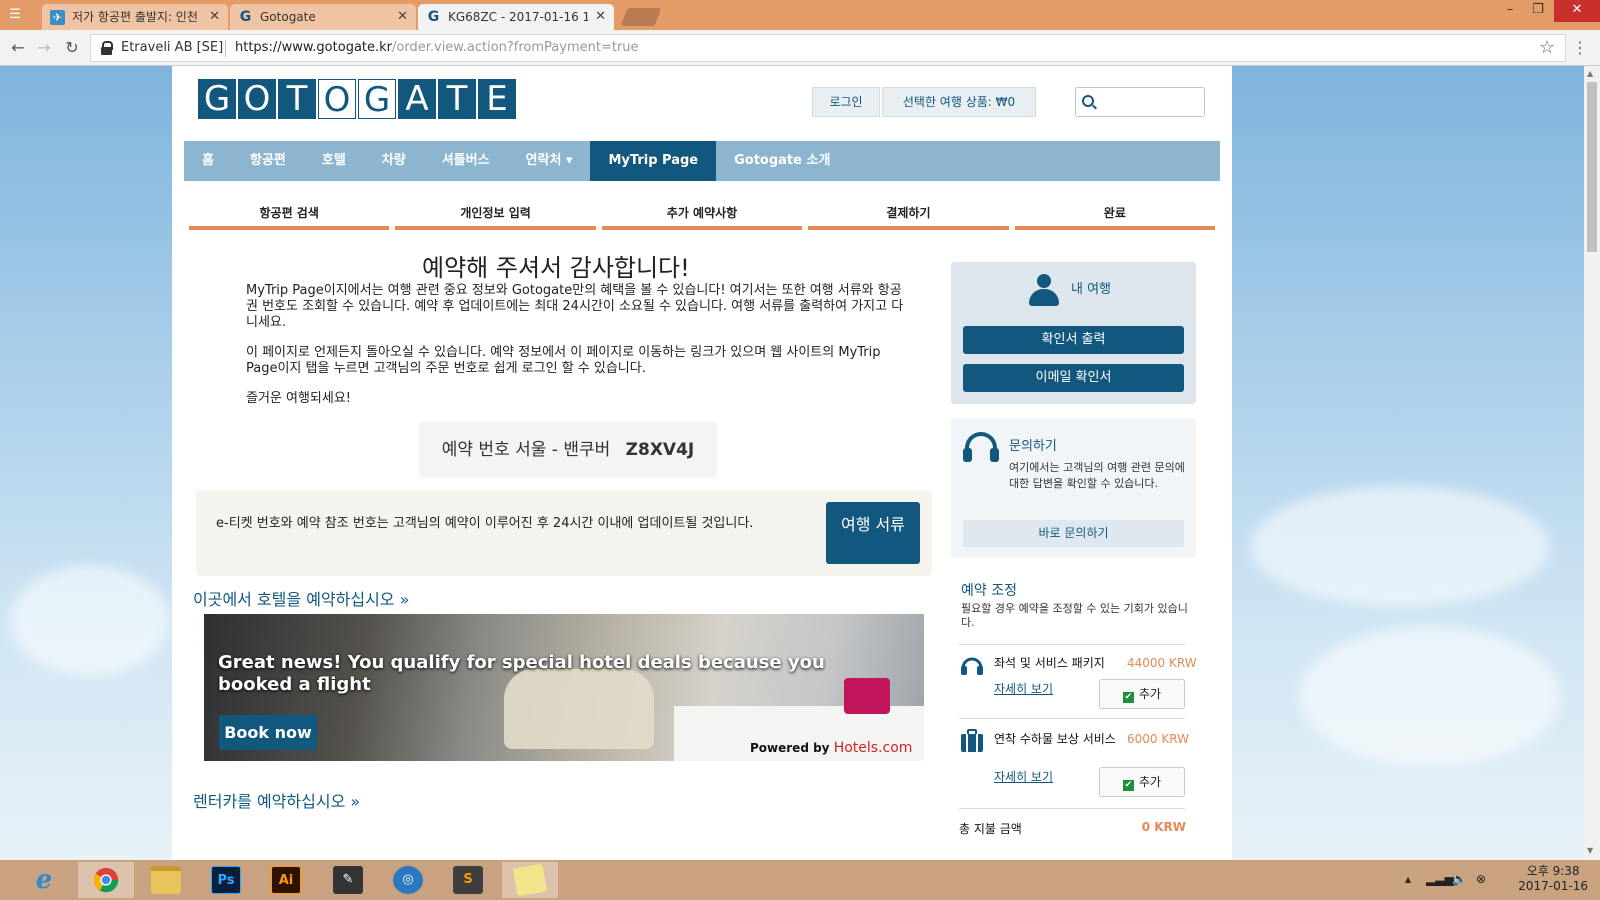  I want to click on travel-site-icon: ✈, so click(57, 17).